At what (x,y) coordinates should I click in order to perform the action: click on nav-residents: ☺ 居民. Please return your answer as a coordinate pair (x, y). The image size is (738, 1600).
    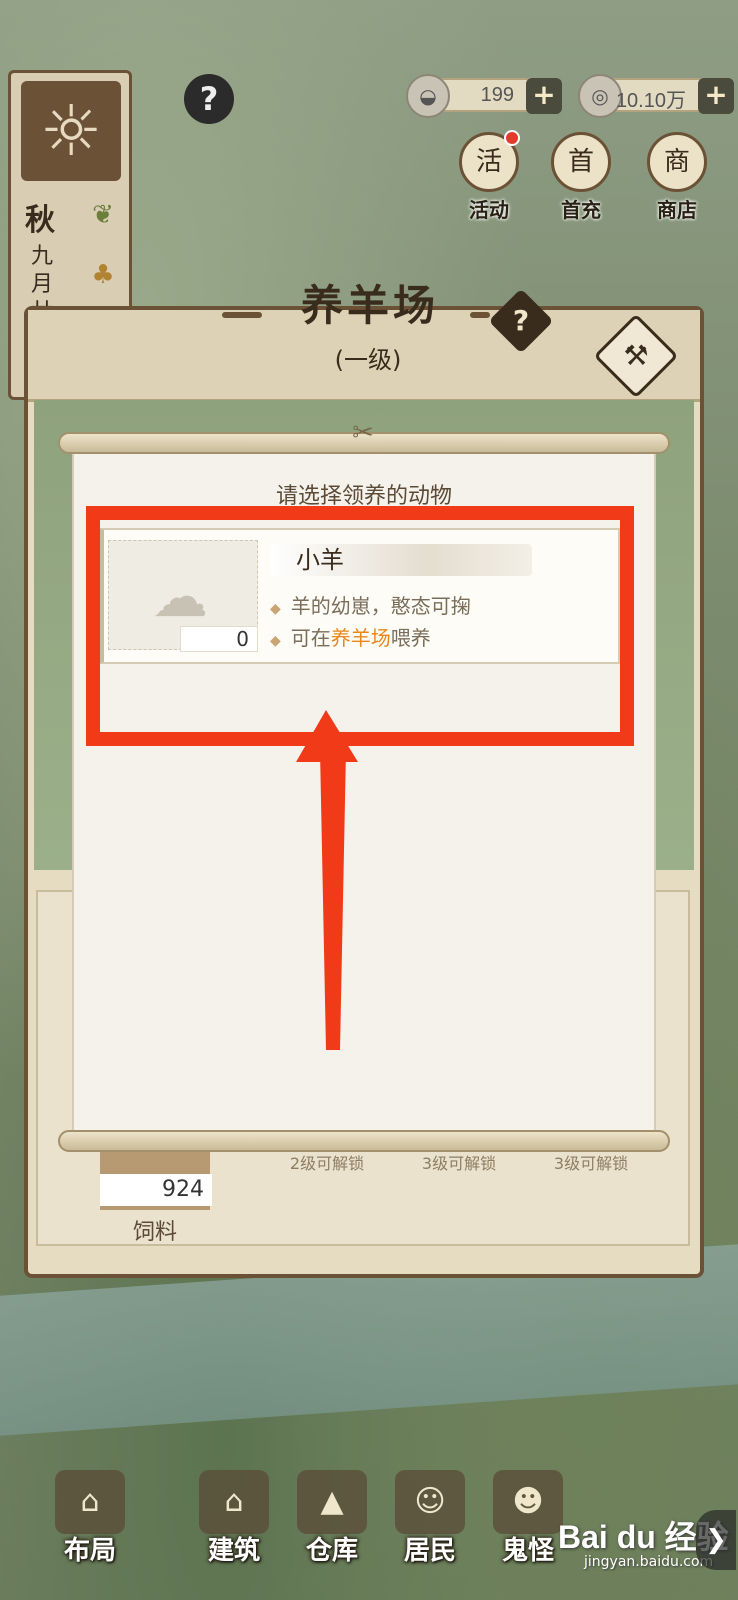
    Looking at the image, I should click on (430, 1518).